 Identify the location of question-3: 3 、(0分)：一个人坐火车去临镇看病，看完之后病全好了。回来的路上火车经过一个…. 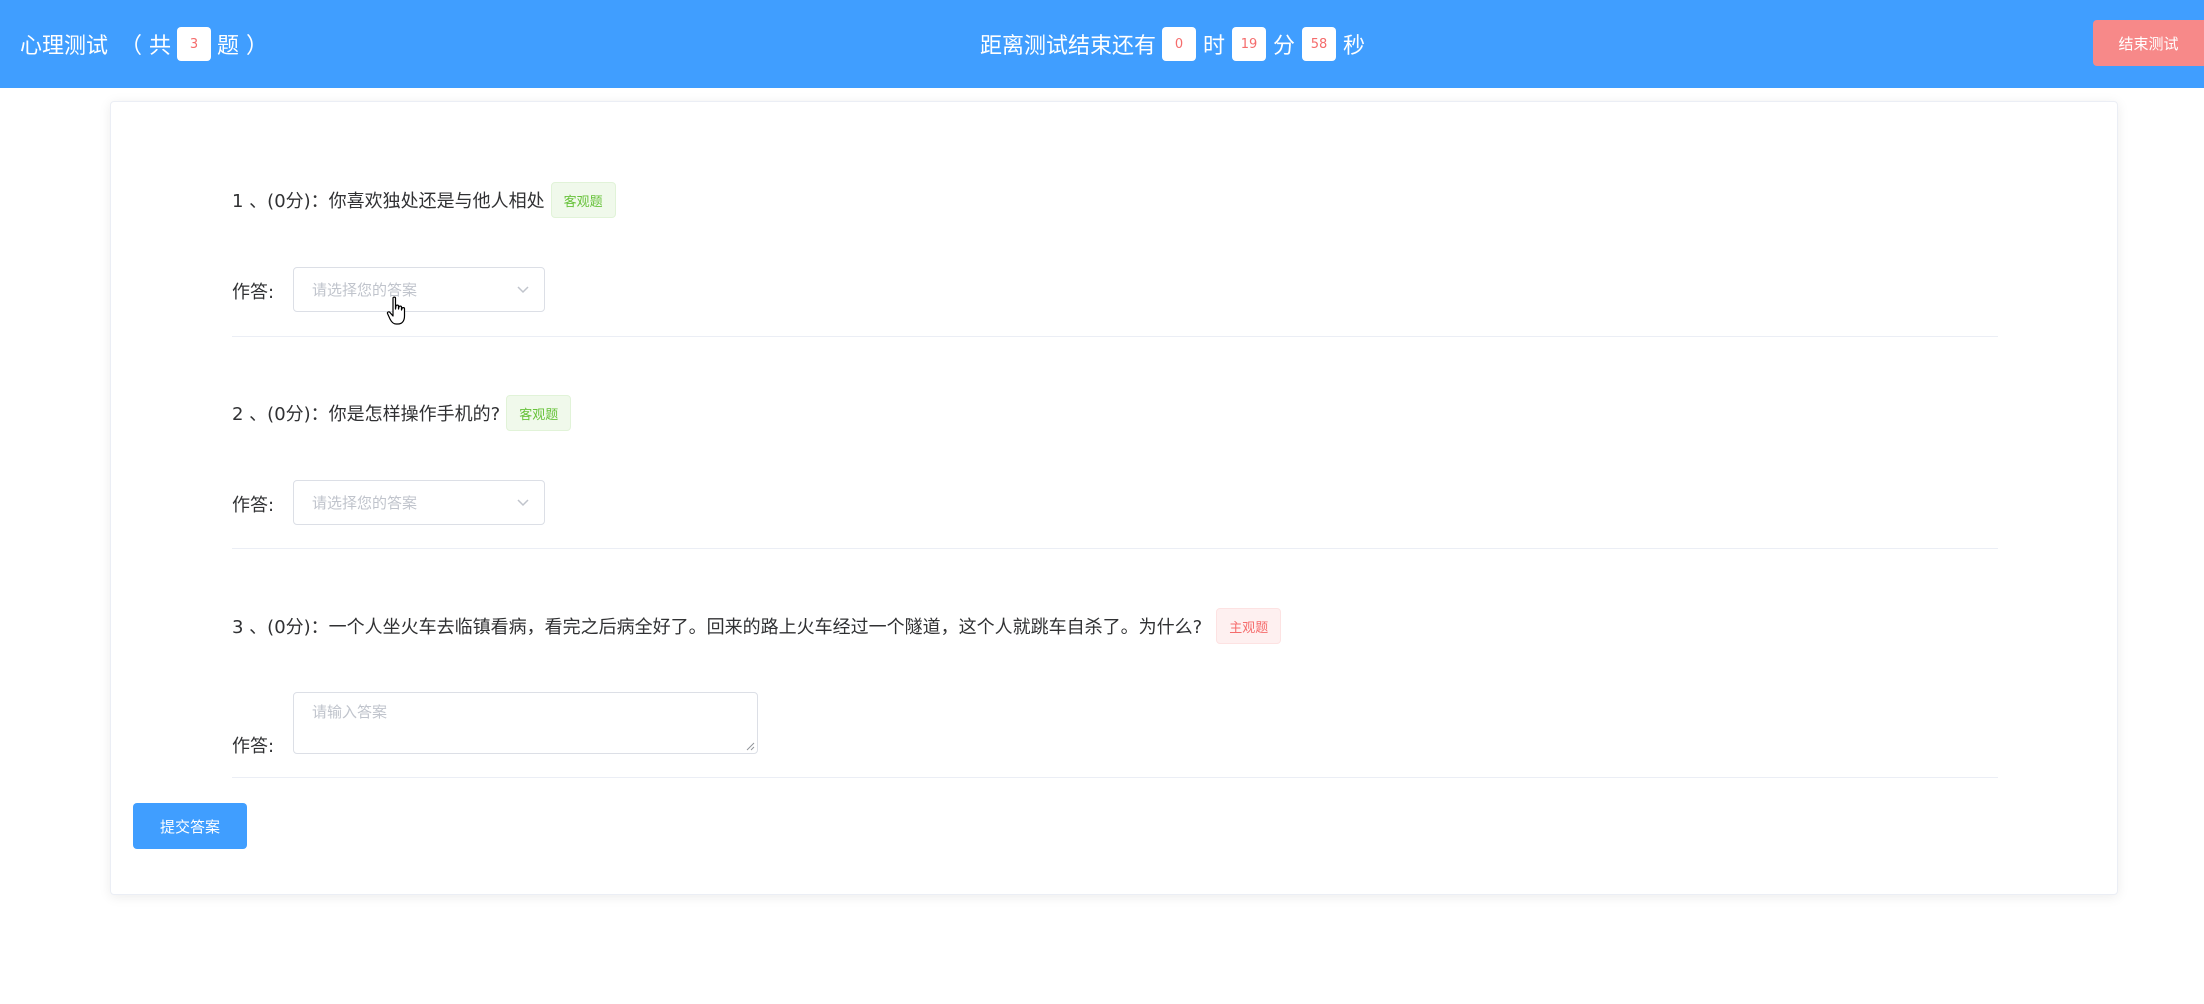
(757, 626).